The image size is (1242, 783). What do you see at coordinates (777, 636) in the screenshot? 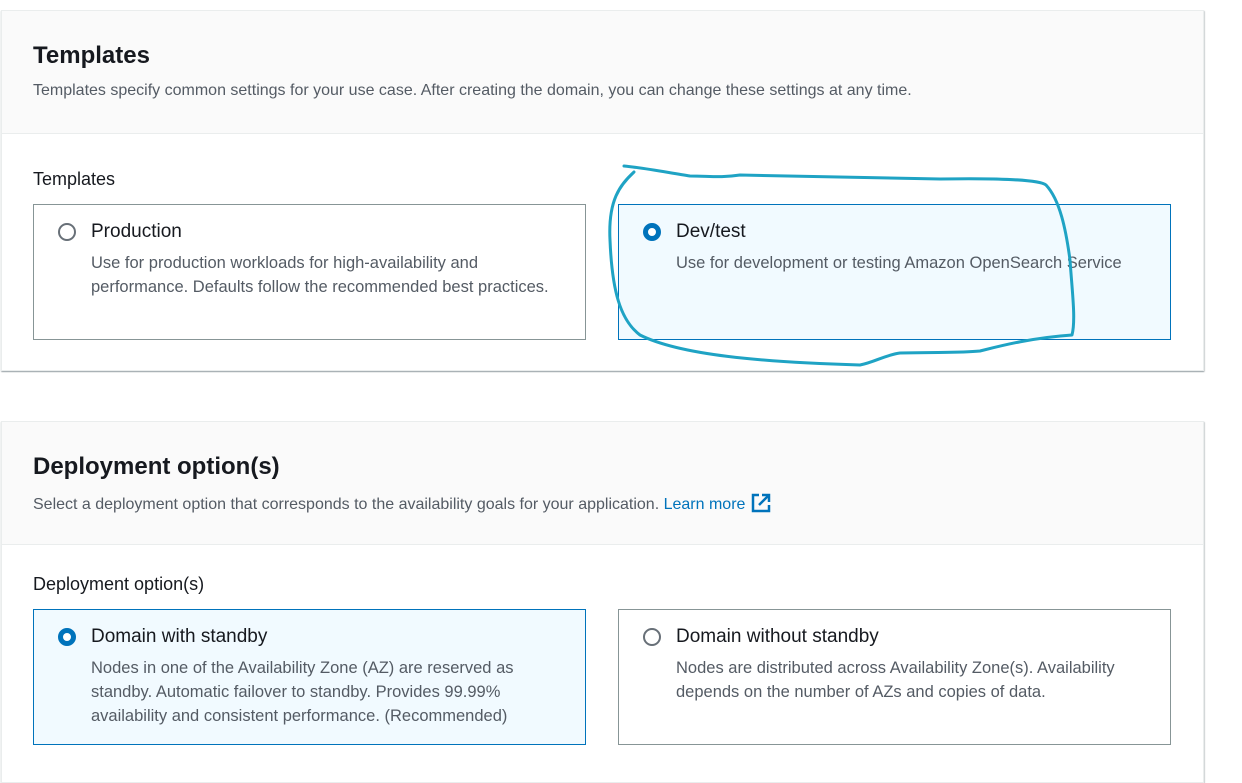
I see `without-standby-title: Domain without standby` at bounding box center [777, 636].